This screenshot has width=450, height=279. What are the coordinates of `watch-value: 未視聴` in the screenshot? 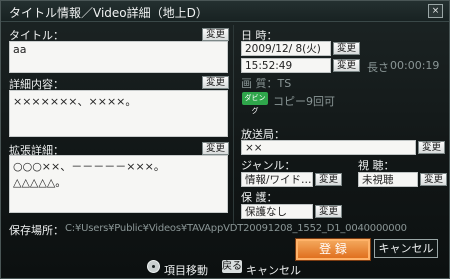 It's located at (378, 180).